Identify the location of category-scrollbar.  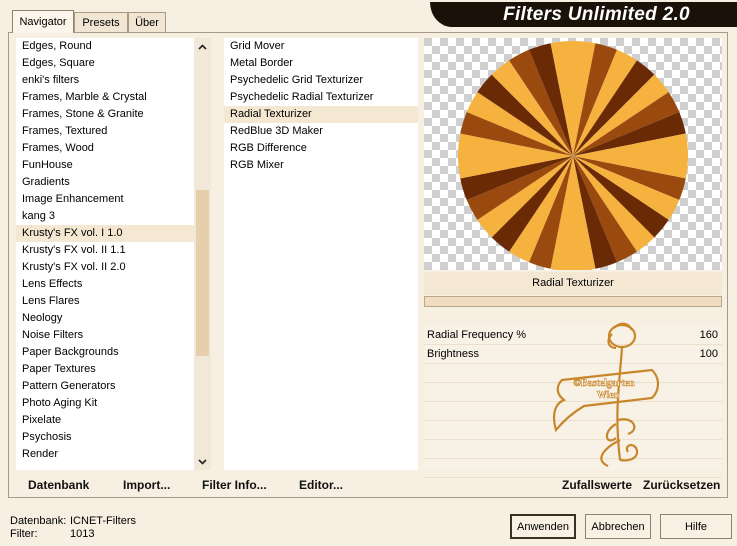
(202, 254).